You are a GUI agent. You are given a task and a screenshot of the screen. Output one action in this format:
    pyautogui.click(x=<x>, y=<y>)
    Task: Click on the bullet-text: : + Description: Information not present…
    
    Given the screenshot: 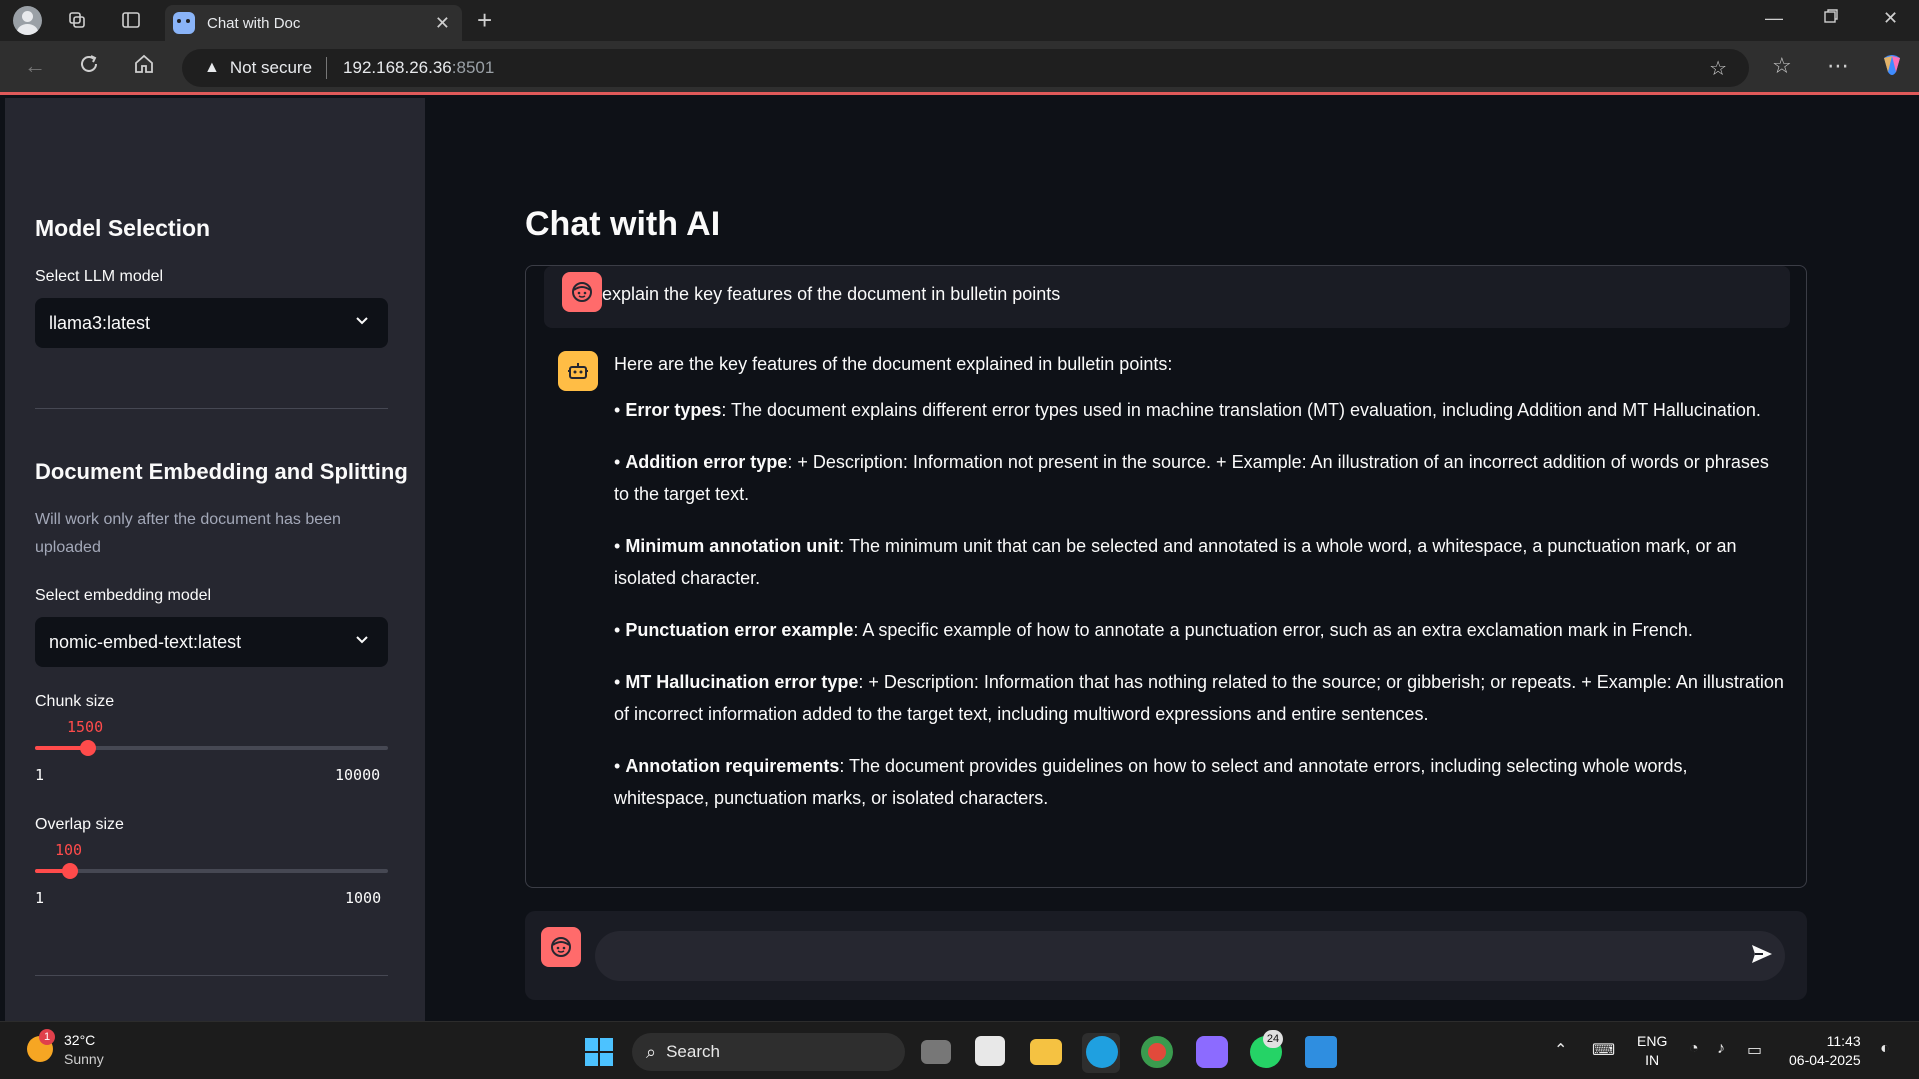 What is the action you would take?
    pyautogui.click(x=1191, y=478)
    